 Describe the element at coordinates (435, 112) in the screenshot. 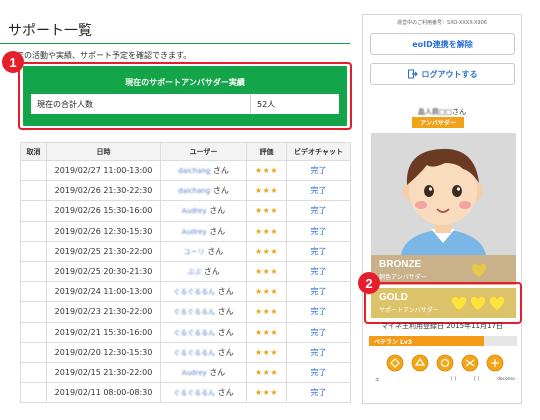

I see `user-name-text: 晶人鼎□□` at that location.